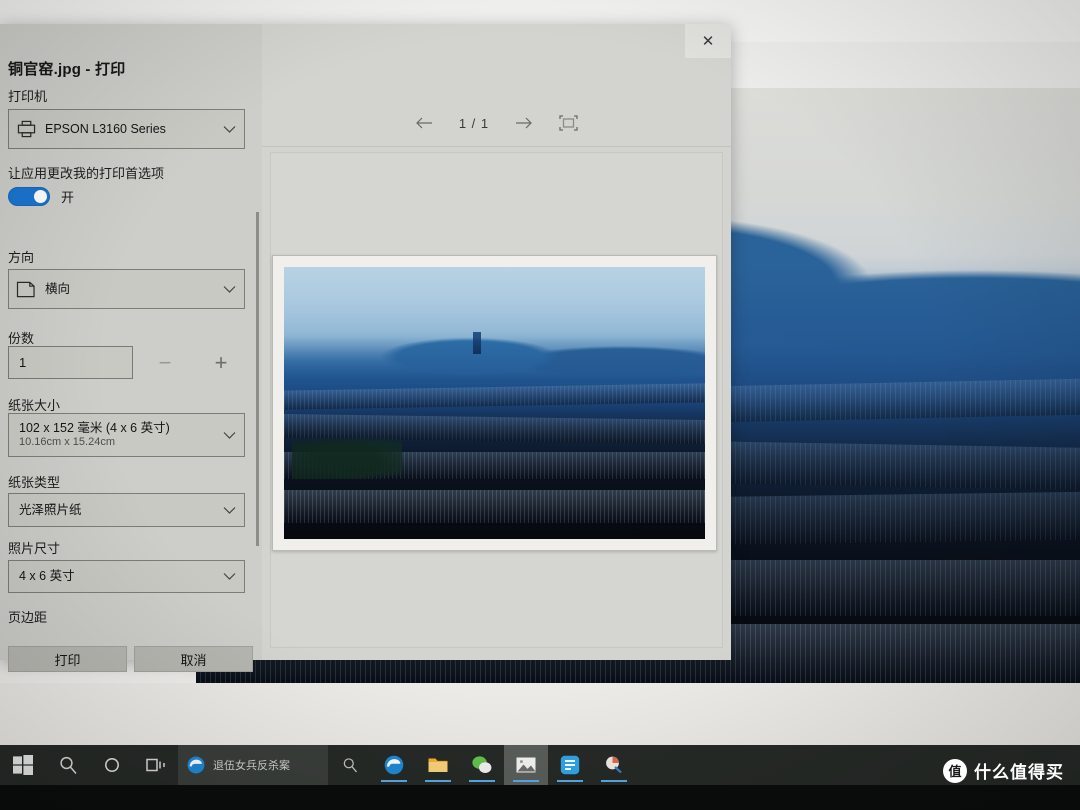 The width and height of the screenshot is (1080, 810). What do you see at coordinates (94, 427) in the screenshot?
I see `paper-size-value: 102 x 152 毫米 (4 x 6 英寸)` at bounding box center [94, 427].